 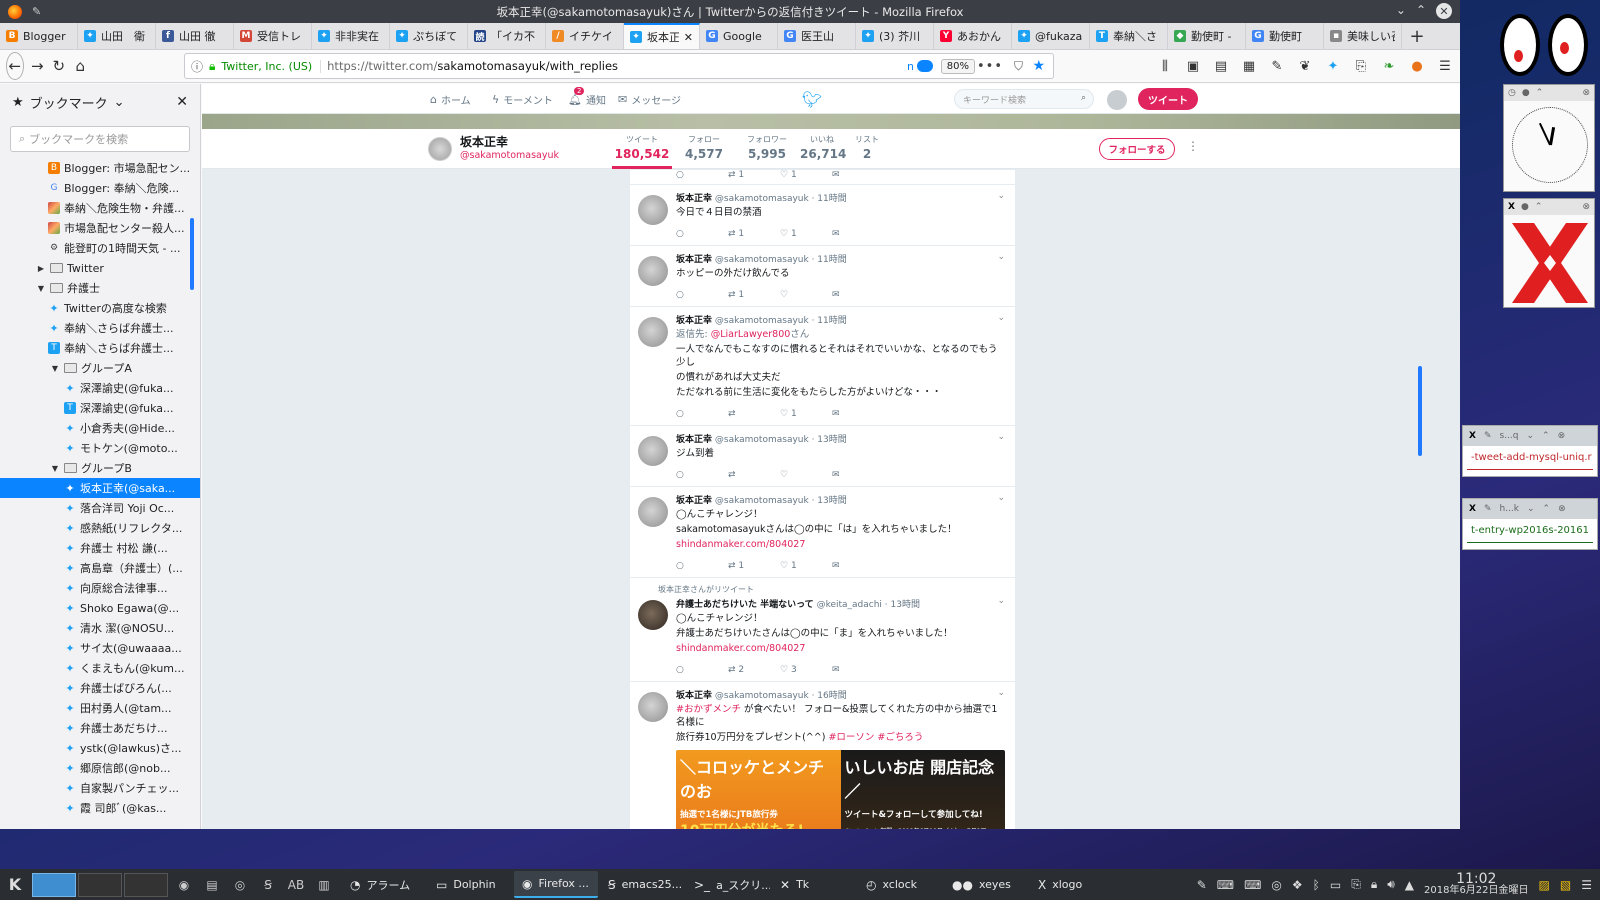 I want to click on display-icon: ▭, so click(x=1335, y=885).